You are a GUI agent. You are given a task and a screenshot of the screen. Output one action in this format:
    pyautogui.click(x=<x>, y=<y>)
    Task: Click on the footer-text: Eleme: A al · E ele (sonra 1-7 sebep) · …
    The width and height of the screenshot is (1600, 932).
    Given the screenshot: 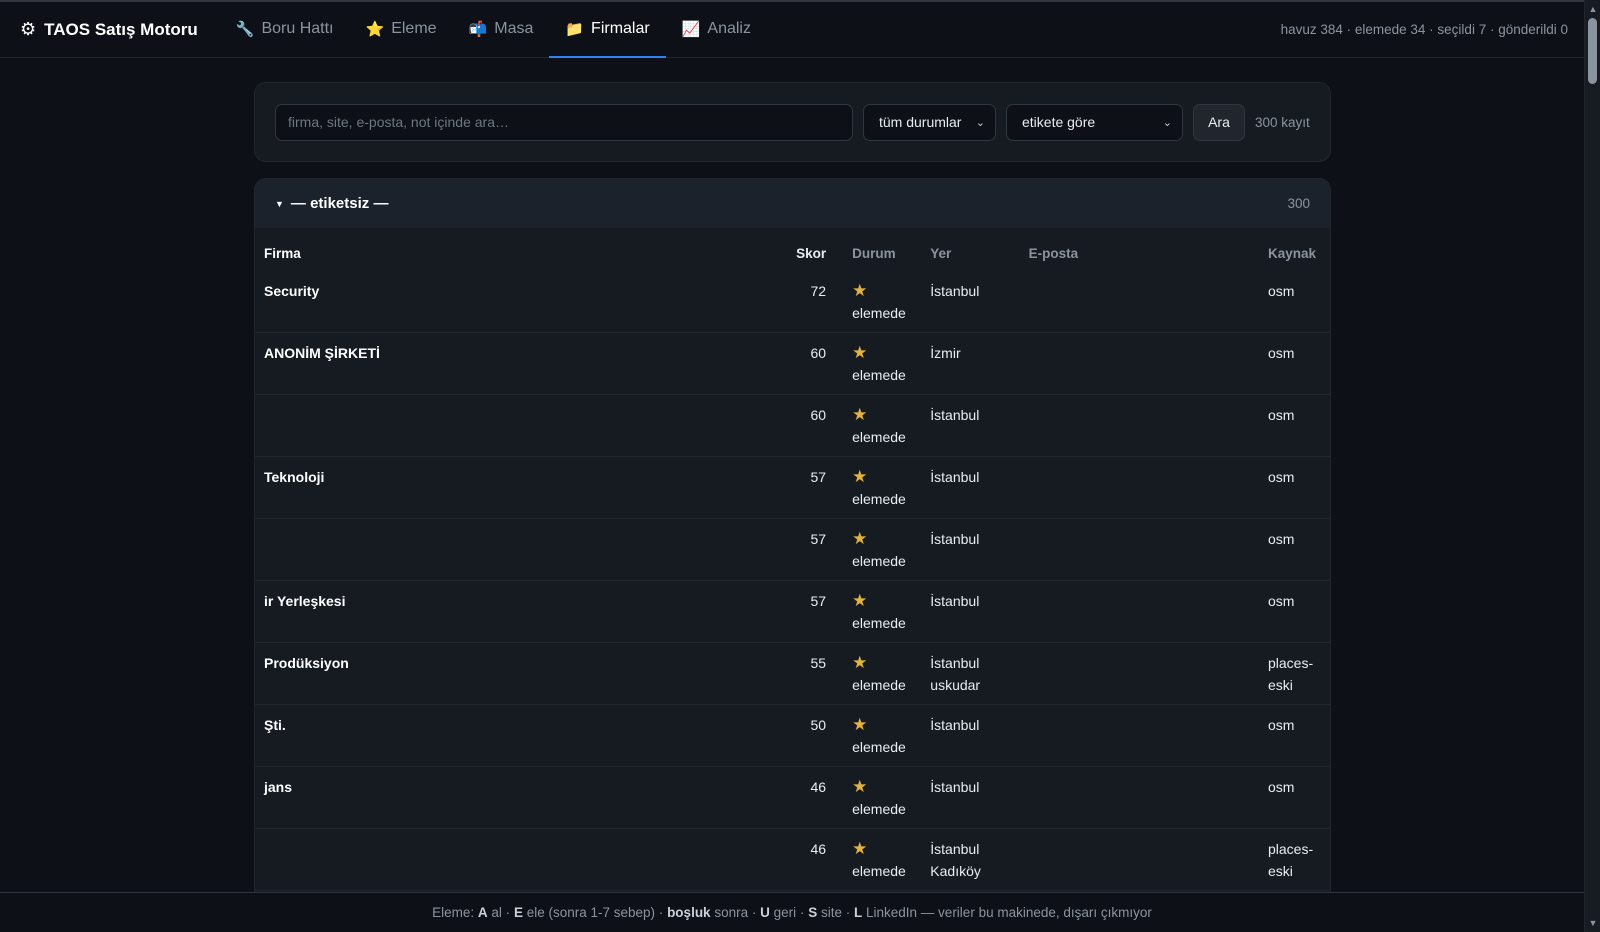 What is the action you would take?
    pyautogui.click(x=792, y=912)
    